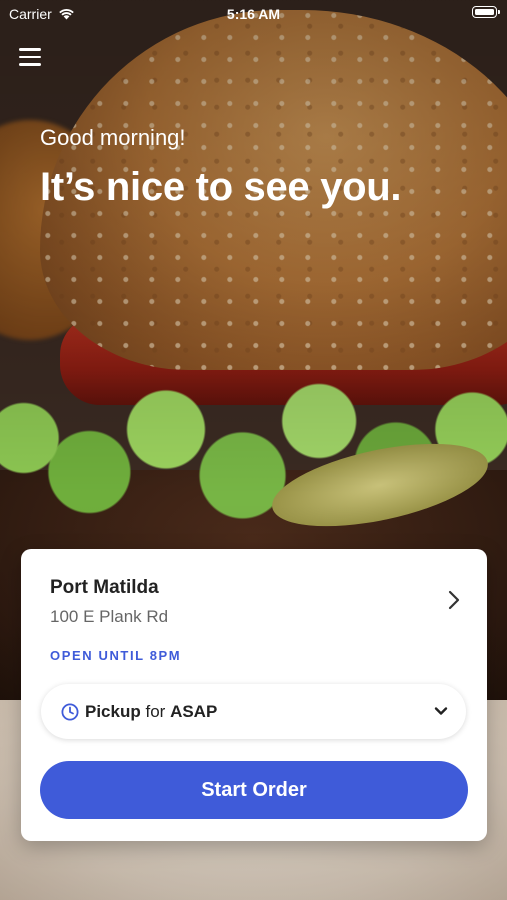 The image size is (507, 900). What do you see at coordinates (253, 711) in the screenshot?
I see `pickup-time-selector: Pickup for ASAP` at bounding box center [253, 711].